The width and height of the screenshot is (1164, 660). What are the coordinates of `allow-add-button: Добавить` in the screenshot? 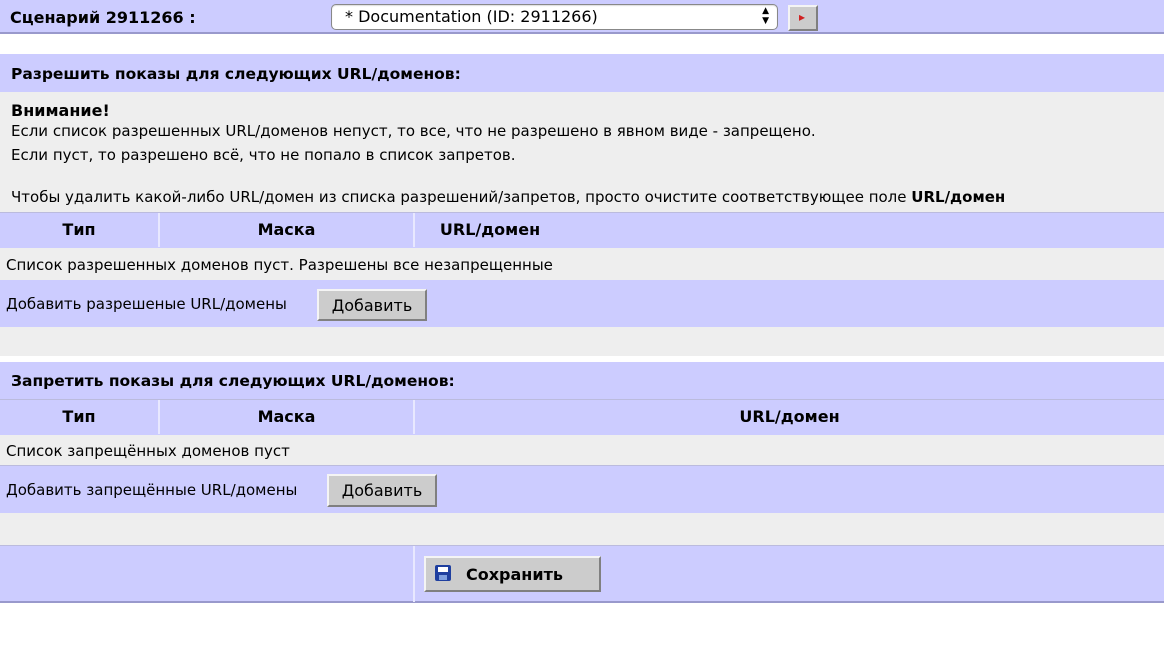 It's located at (372, 305).